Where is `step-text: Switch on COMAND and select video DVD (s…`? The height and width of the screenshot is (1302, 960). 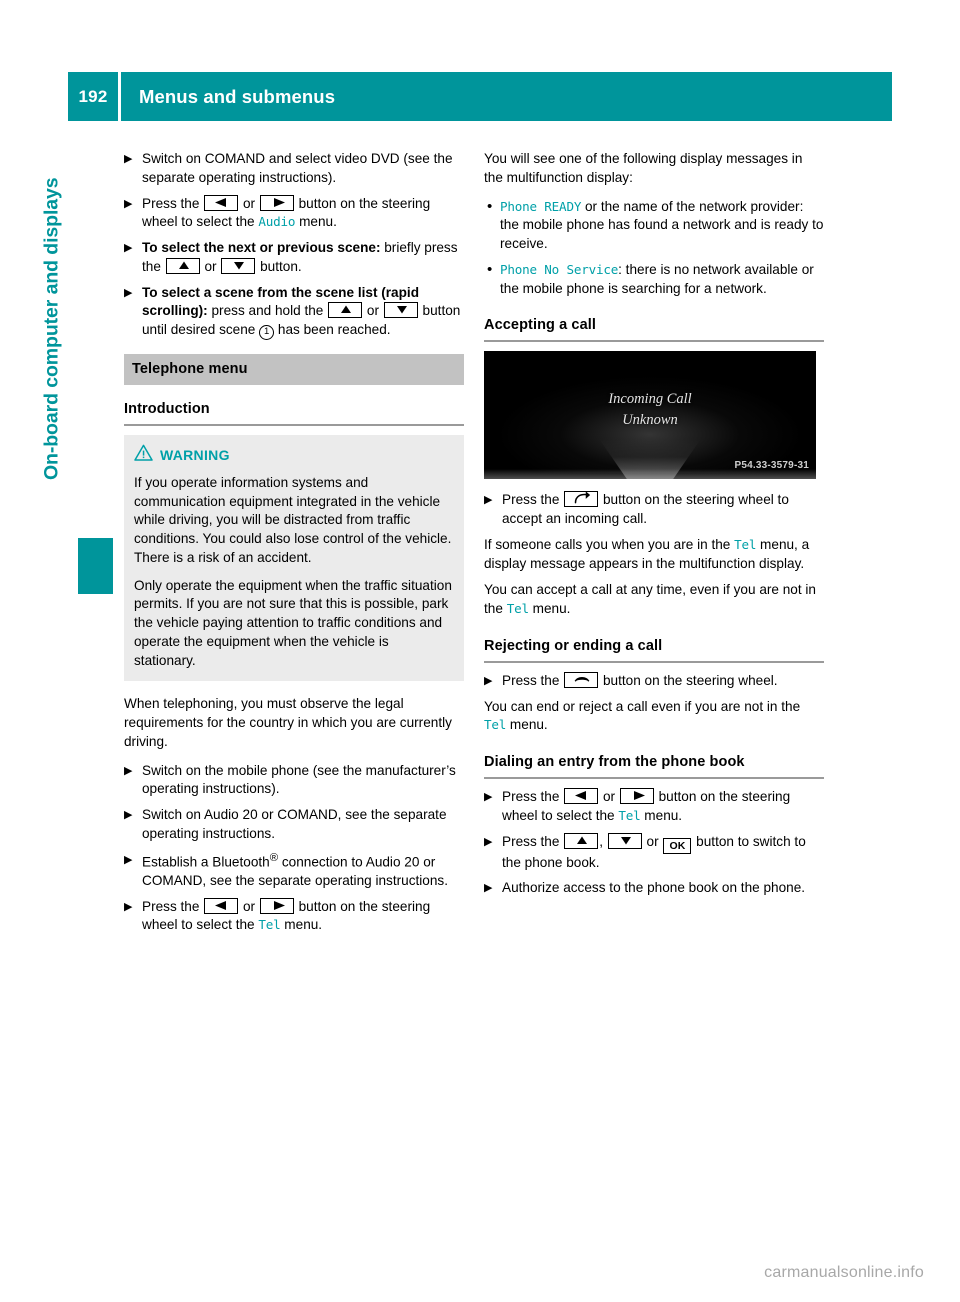 step-text: Switch on COMAND and select video DVD (s… is located at coordinates (297, 168).